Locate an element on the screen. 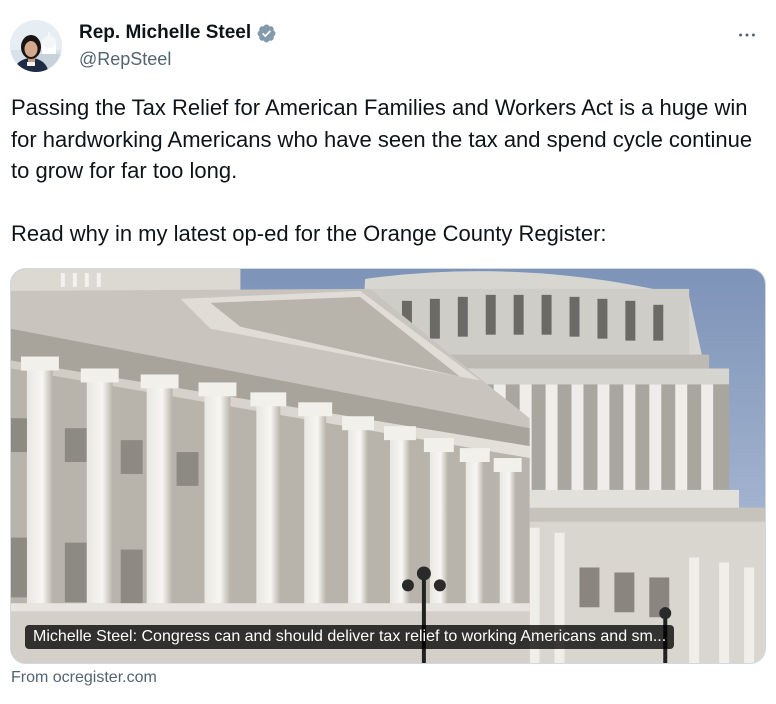 This screenshot has height=704, width=776. avatar is located at coordinates (36, 46).